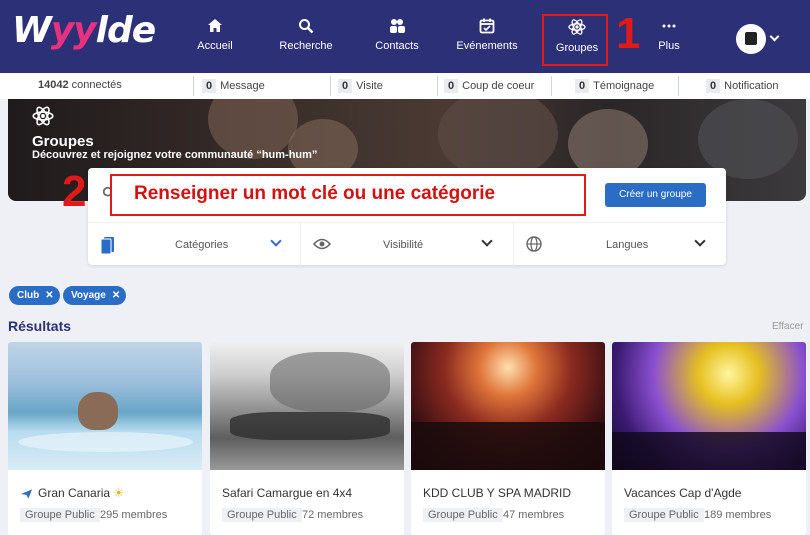 The width and height of the screenshot is (810, 535). Describe the element at coordinates (397, 46) in the screenshot. I see `nav-contacts-label: Contacts` at that location.